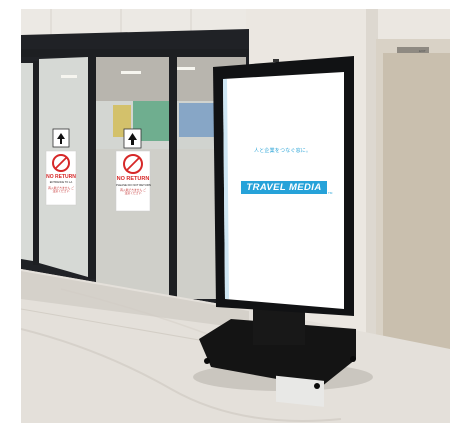  I want to click on door-sign-left-subtitle: ENTRANCE TO LA, so click(61, 182).